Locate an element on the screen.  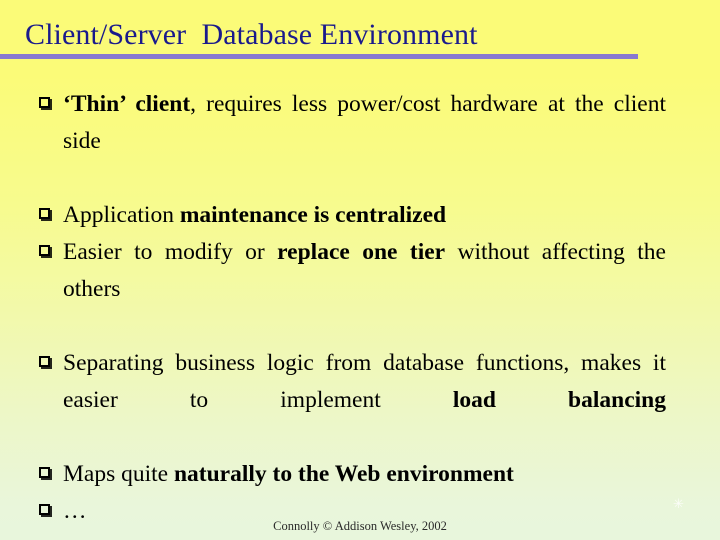
title-divider is located at coordinates (319, 56).